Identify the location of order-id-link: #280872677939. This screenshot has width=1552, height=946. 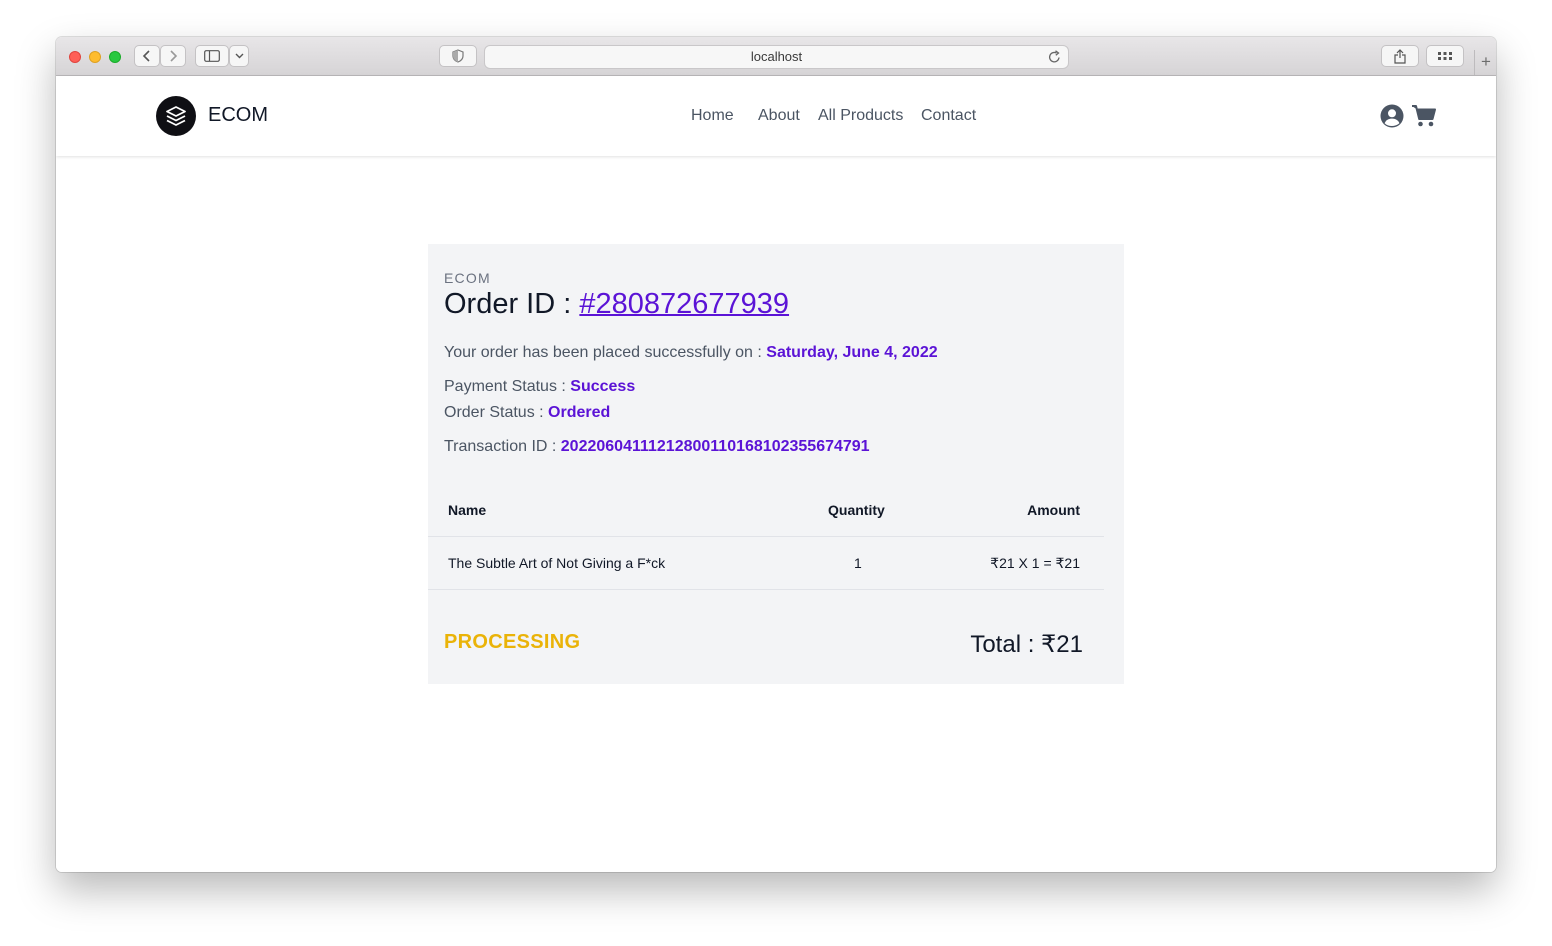
(684, 304).